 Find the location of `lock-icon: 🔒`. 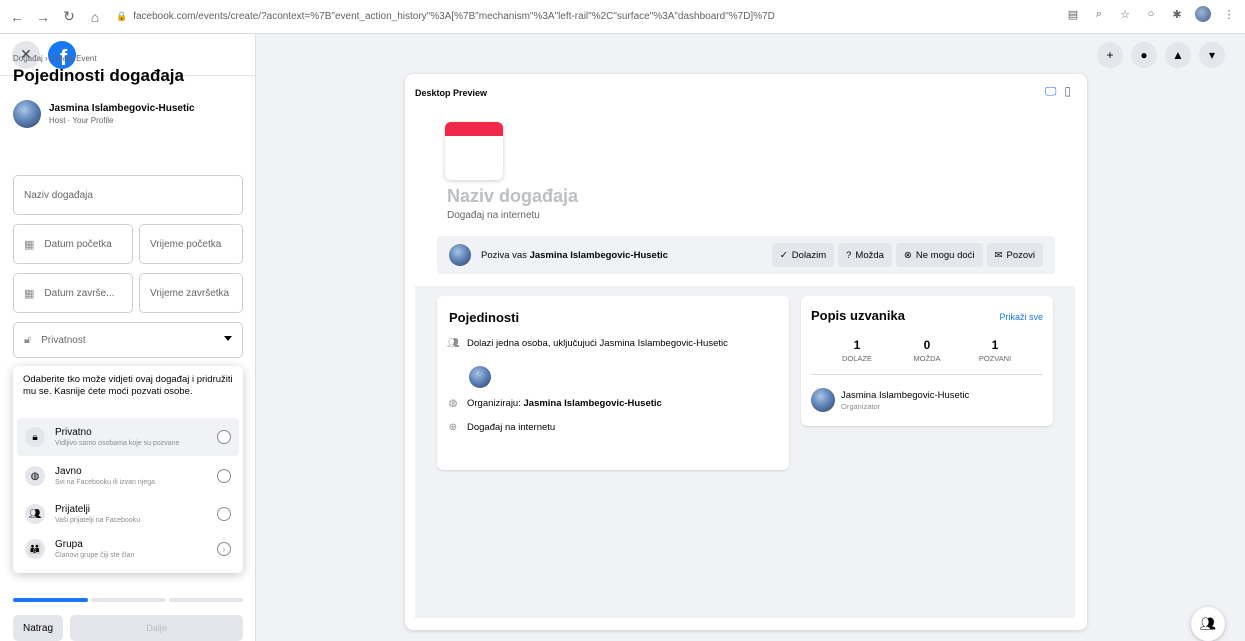

lock-icon: 🔒 is located at coordinates (122, 16).